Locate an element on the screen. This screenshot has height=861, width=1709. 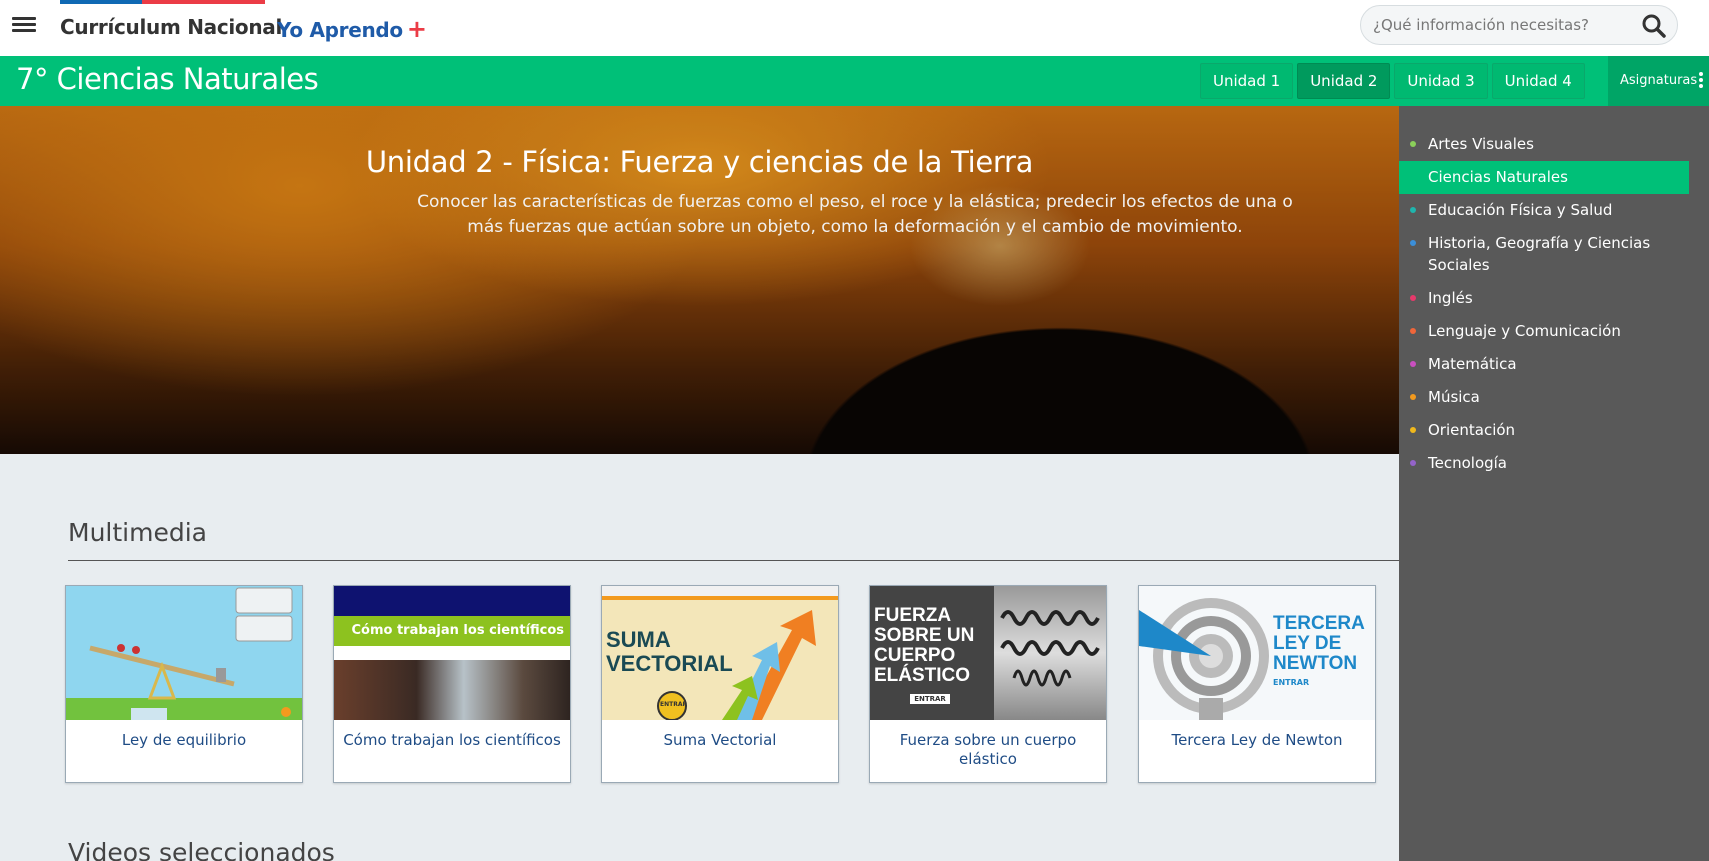
asignaturas-label: Asignaturas is located at coordinates (1659, 80).